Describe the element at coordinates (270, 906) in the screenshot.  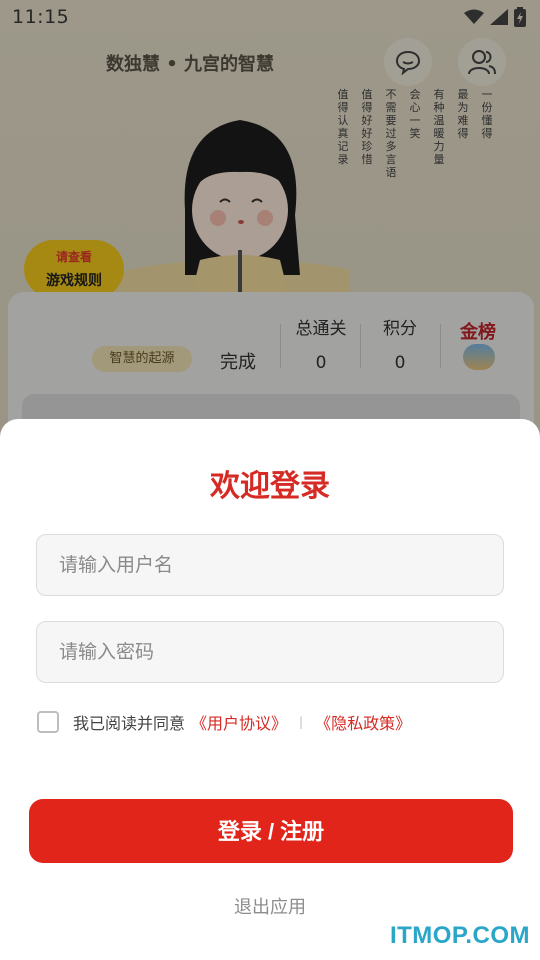
I see `exit-app-link: 退出应用` at that location.